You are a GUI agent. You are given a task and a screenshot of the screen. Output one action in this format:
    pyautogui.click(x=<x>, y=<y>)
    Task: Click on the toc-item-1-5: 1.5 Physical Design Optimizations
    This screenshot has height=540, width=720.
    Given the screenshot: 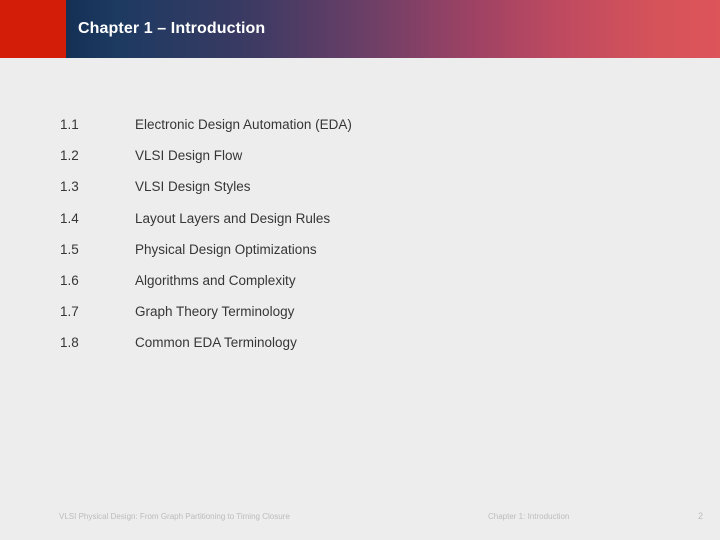 What is the action you would take?
    pyautogui.click(x=360, y=257)
    